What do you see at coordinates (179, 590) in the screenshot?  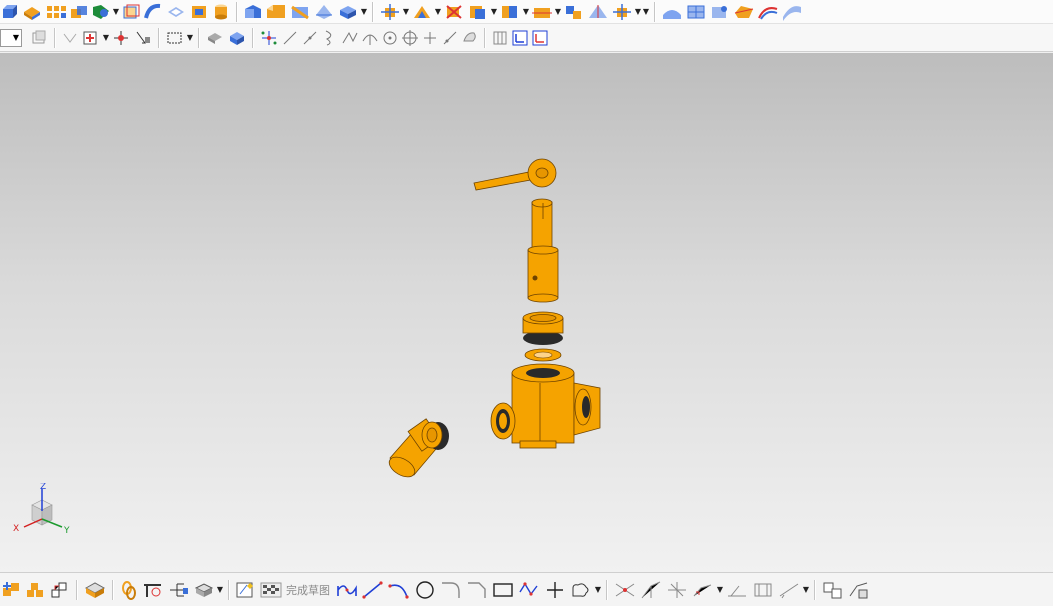 I see `assembly-sequence-icon` at bounding box center [179, 590].